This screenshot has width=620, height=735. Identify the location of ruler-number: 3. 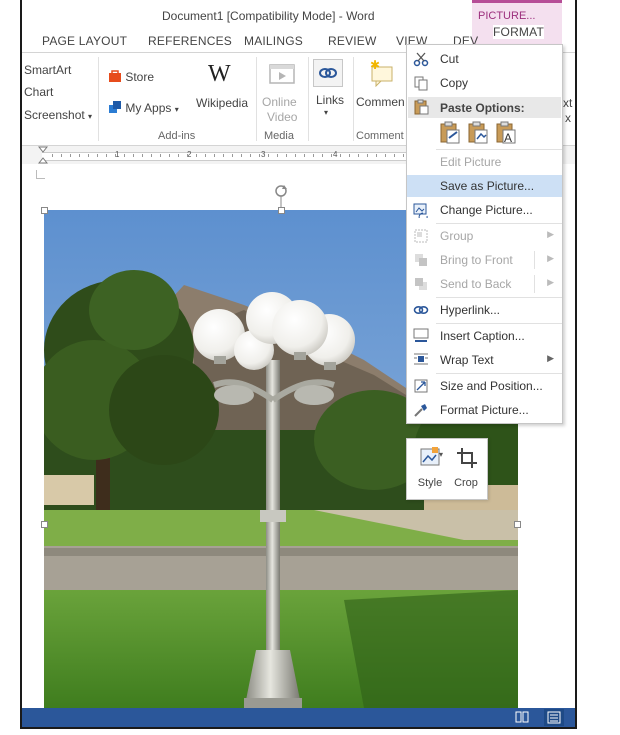
(263, 154).